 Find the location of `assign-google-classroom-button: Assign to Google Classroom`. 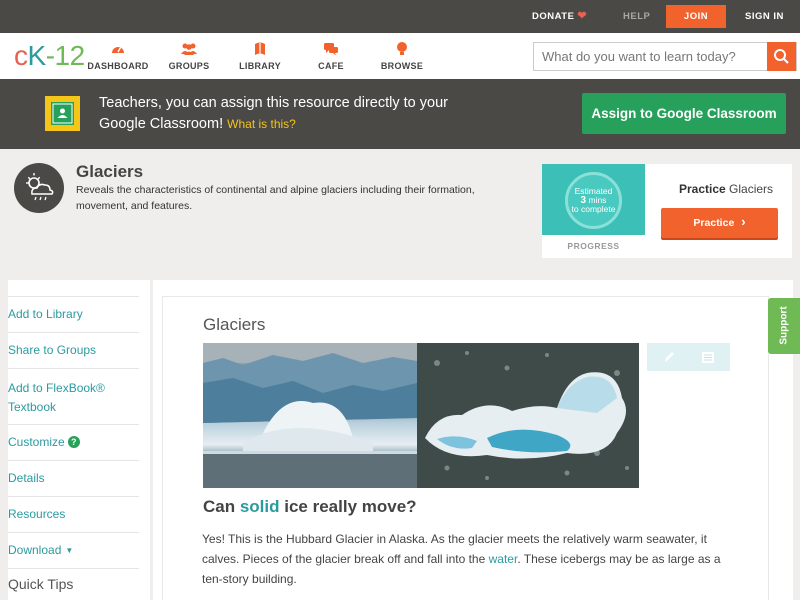

assign-google-classroom-button: Assign to Google Classroom is located at coordinates (684, 113).